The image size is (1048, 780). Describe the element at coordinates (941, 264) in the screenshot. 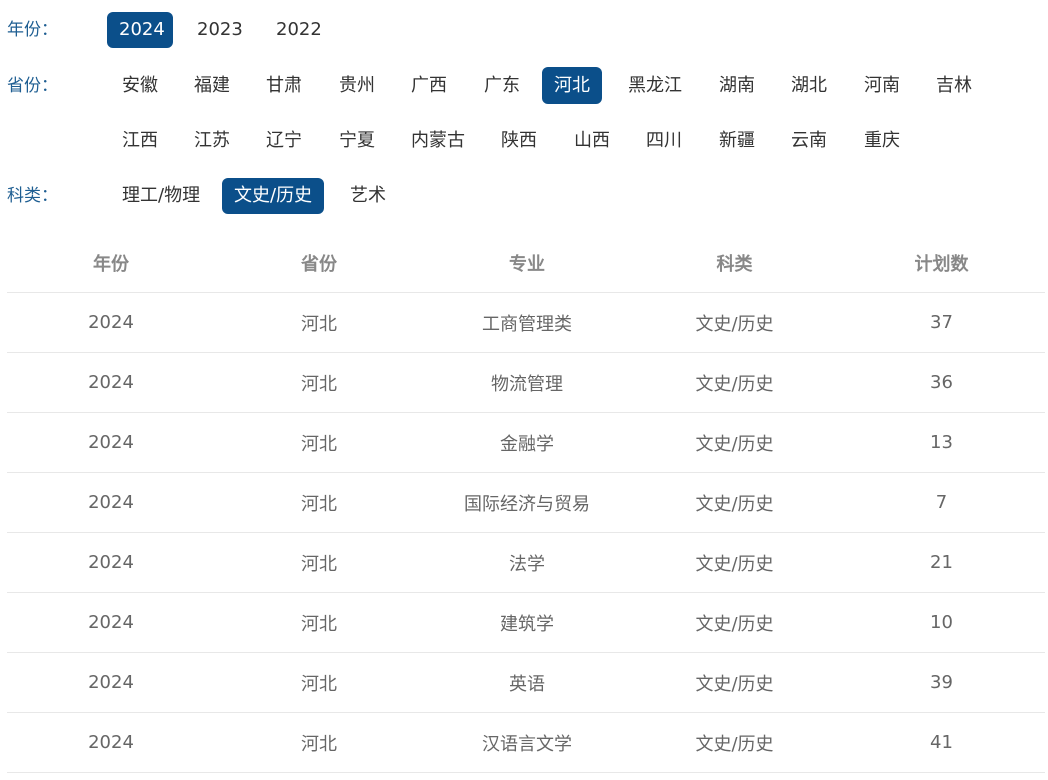

I see `column-header-plan-count: 计划数` at that location.